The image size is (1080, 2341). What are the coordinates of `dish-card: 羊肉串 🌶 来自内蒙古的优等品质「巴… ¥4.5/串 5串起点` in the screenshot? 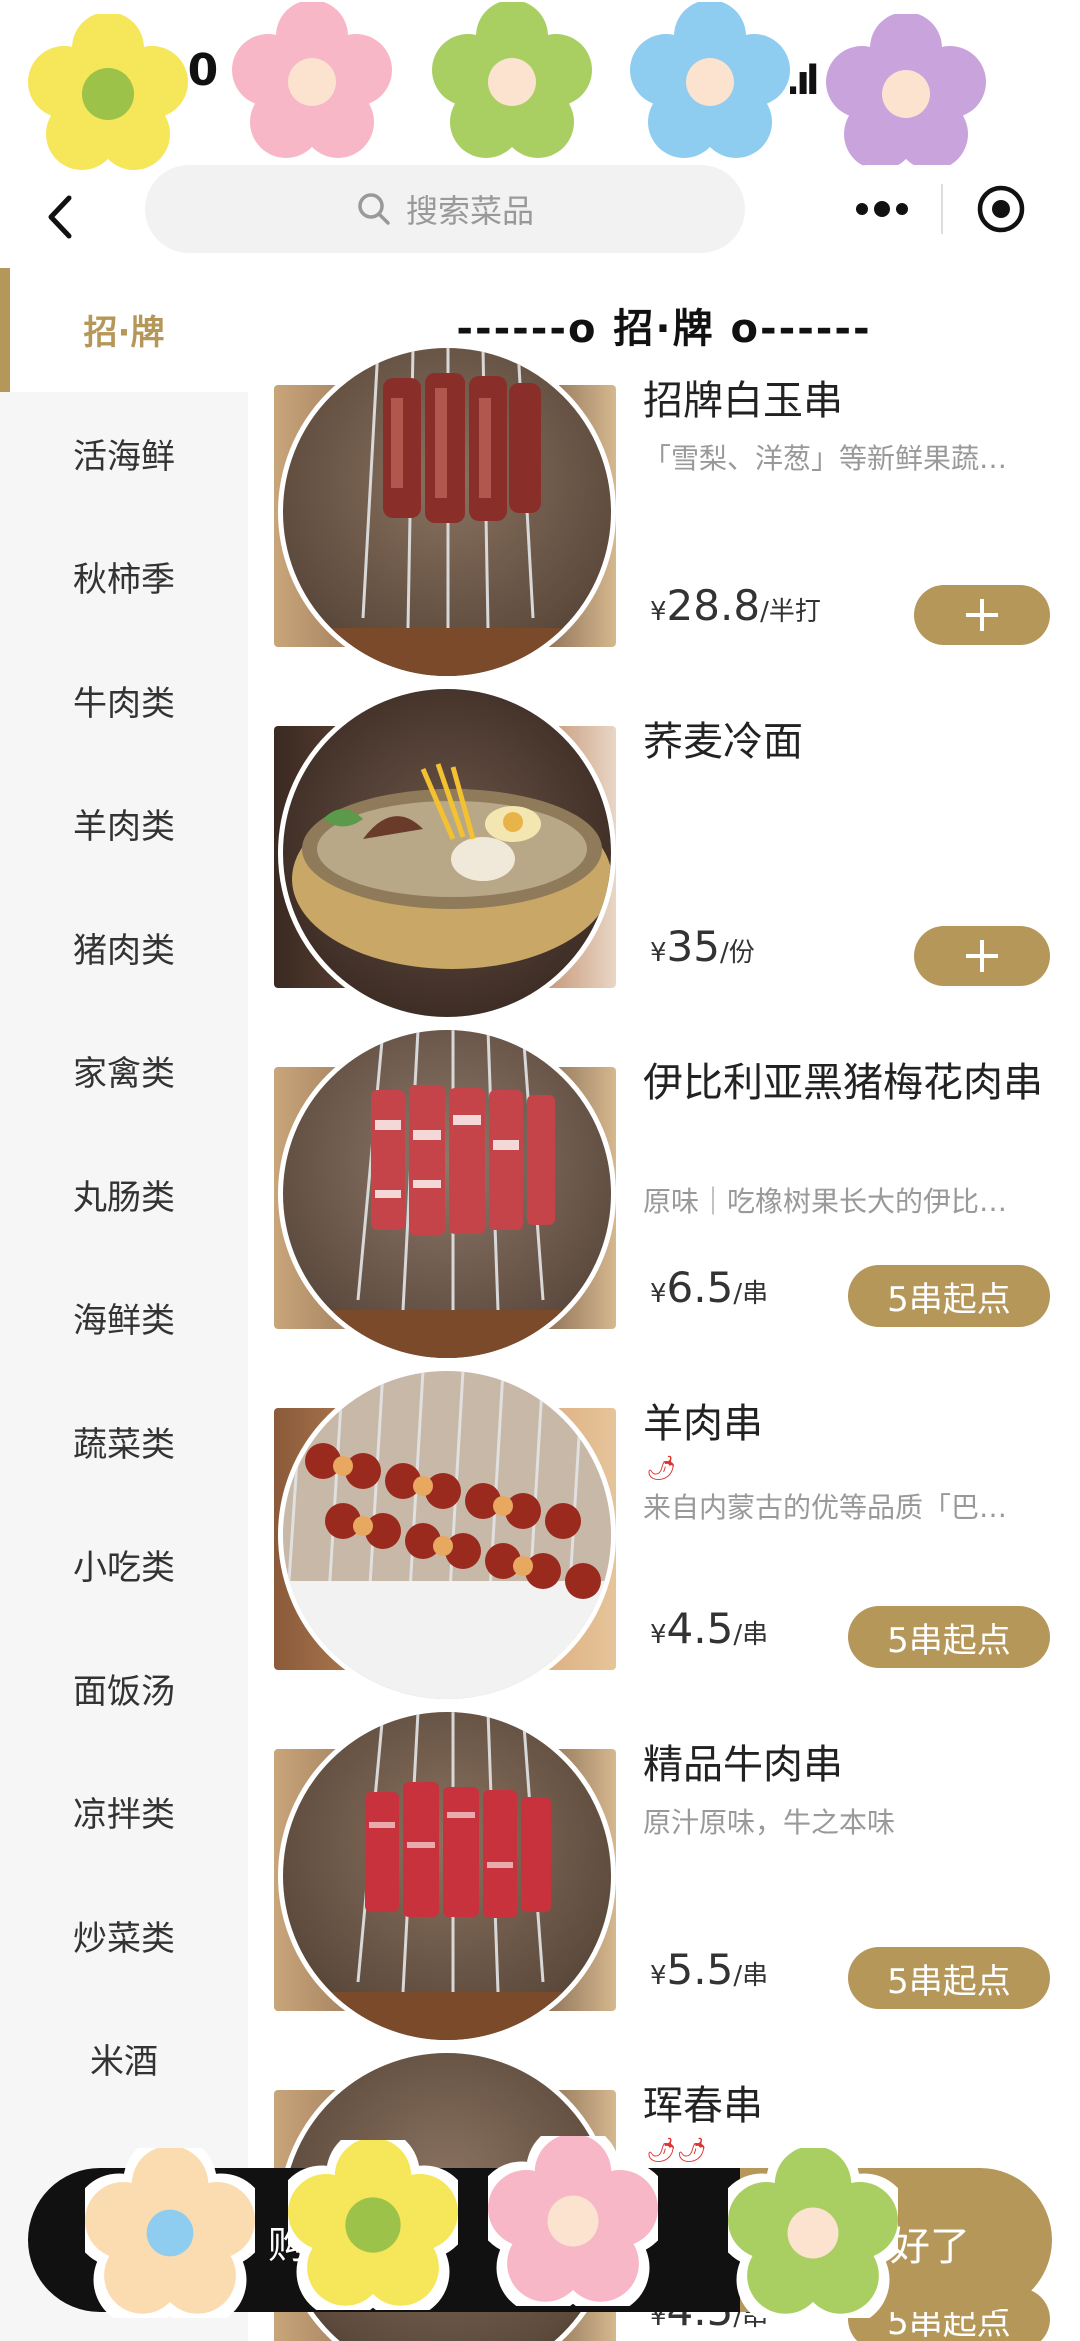 It's located at (664, 1536).